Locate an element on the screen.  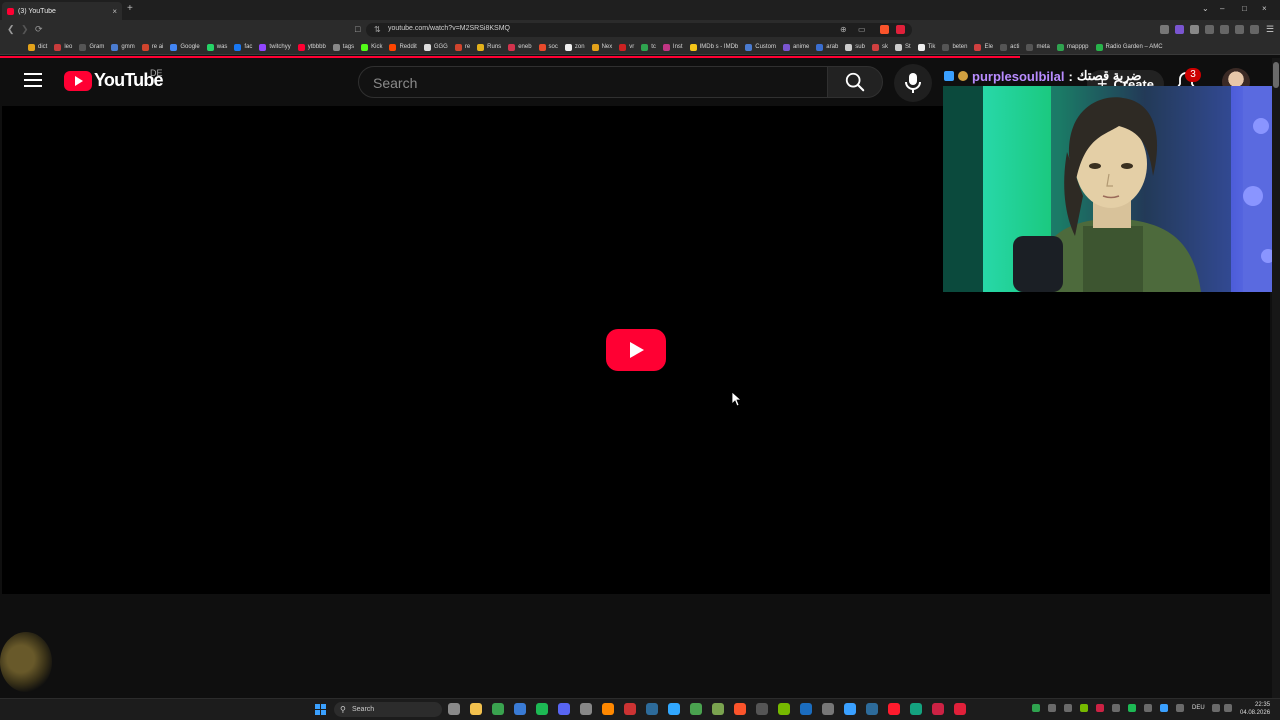
url-text: youtube.com/watch?v=M2SRSi8KSMQ is located at coordinates (449, 28).